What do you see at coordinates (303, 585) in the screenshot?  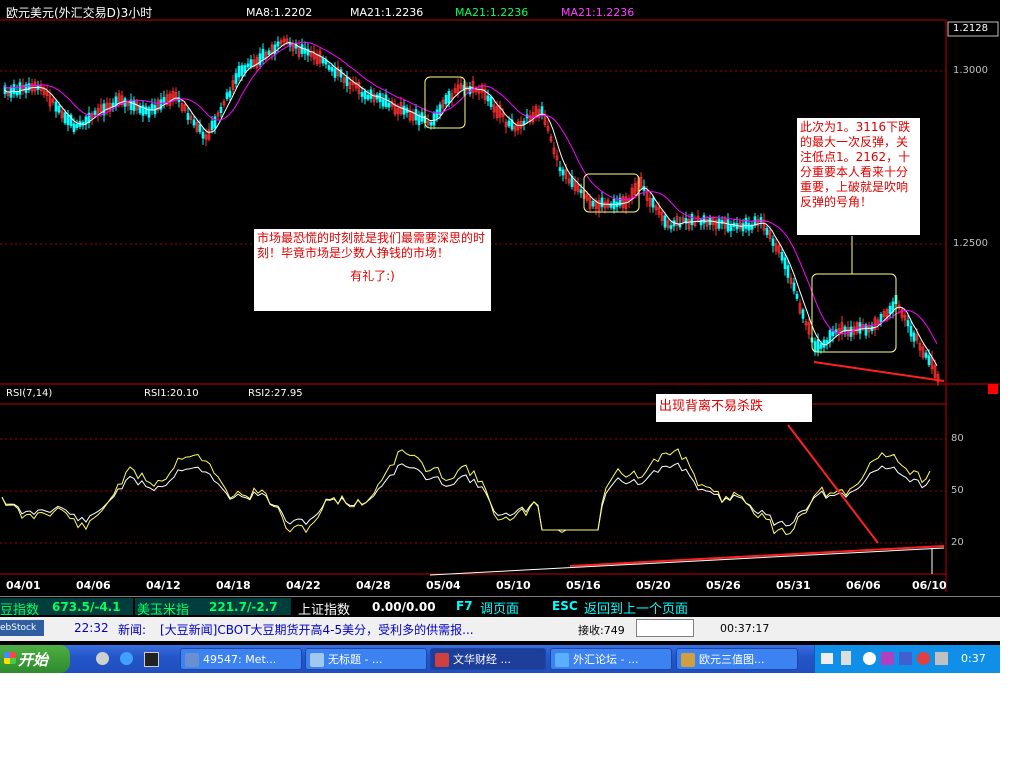 I see `date-label: 04/22` at bounding box center [303, 585].